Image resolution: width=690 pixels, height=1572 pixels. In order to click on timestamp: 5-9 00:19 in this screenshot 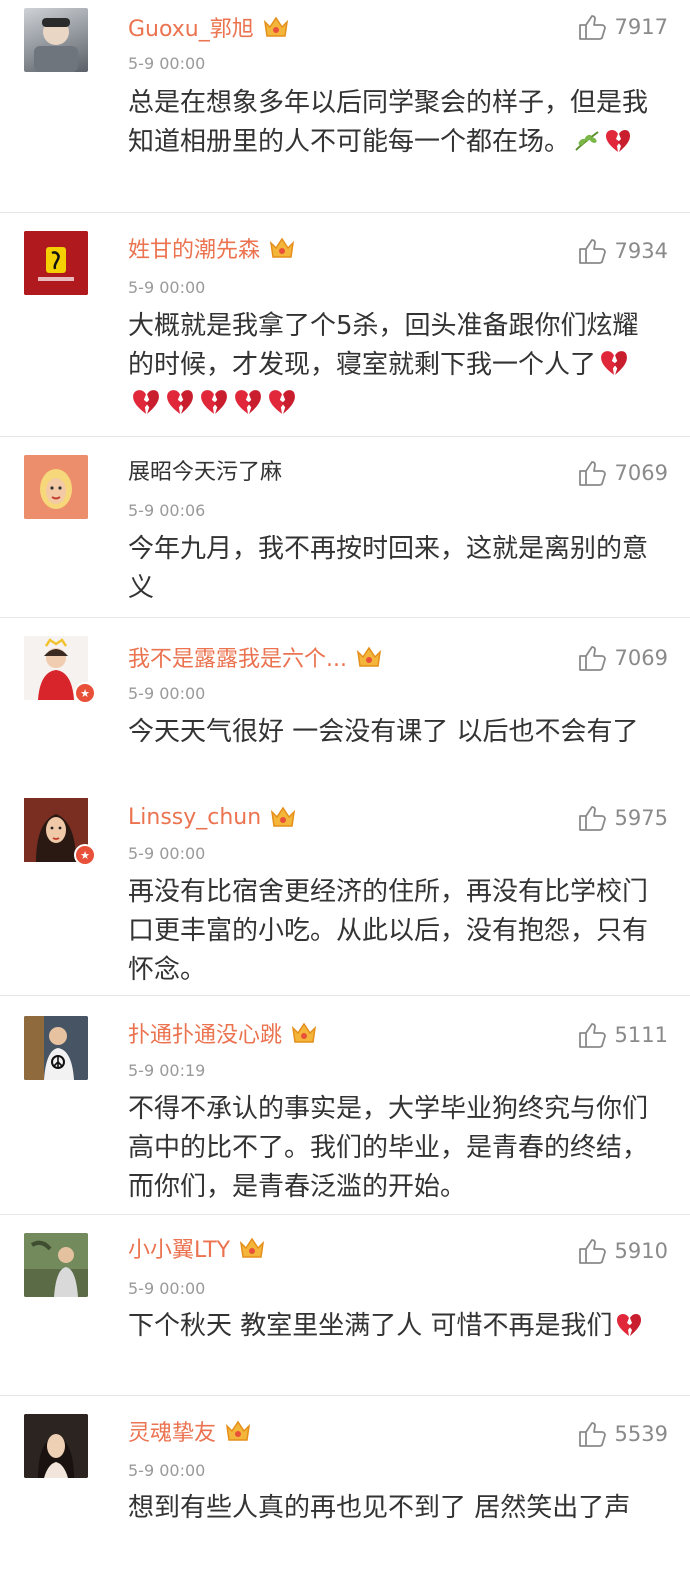, I will do `click(167, 1070)`.